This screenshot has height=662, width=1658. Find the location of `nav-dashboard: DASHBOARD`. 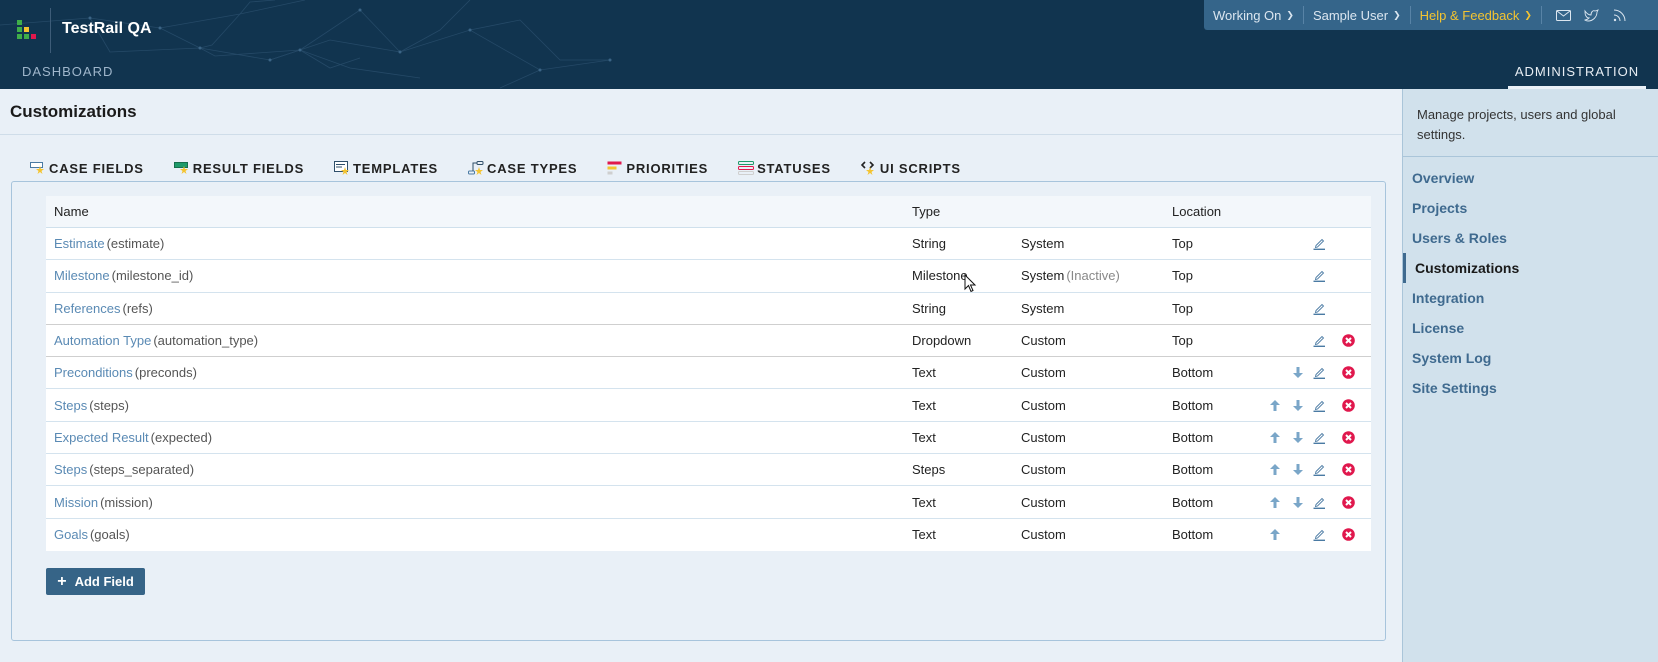

nav-dashboard: DASHBOARD is located at coordinates (67, 71).